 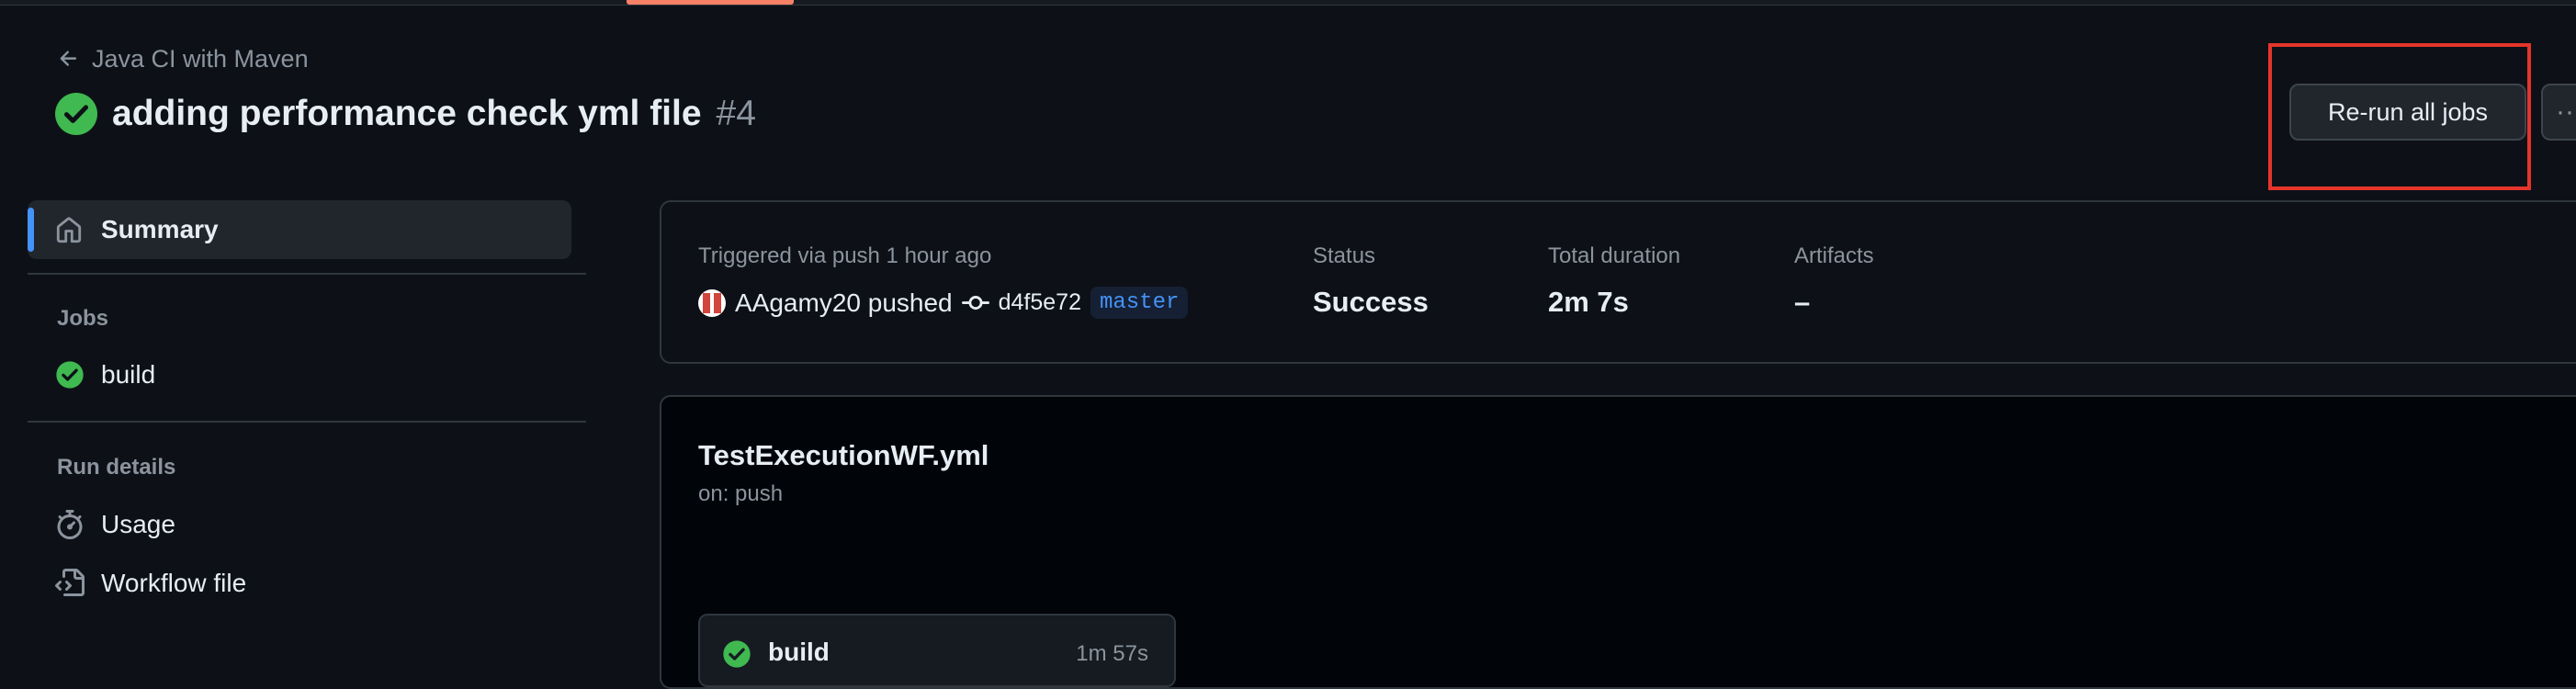 What do you see at coordinates (1139, 303) in the screenshot?
I see `branch-badge: master` at bounding box center [1139, 303].